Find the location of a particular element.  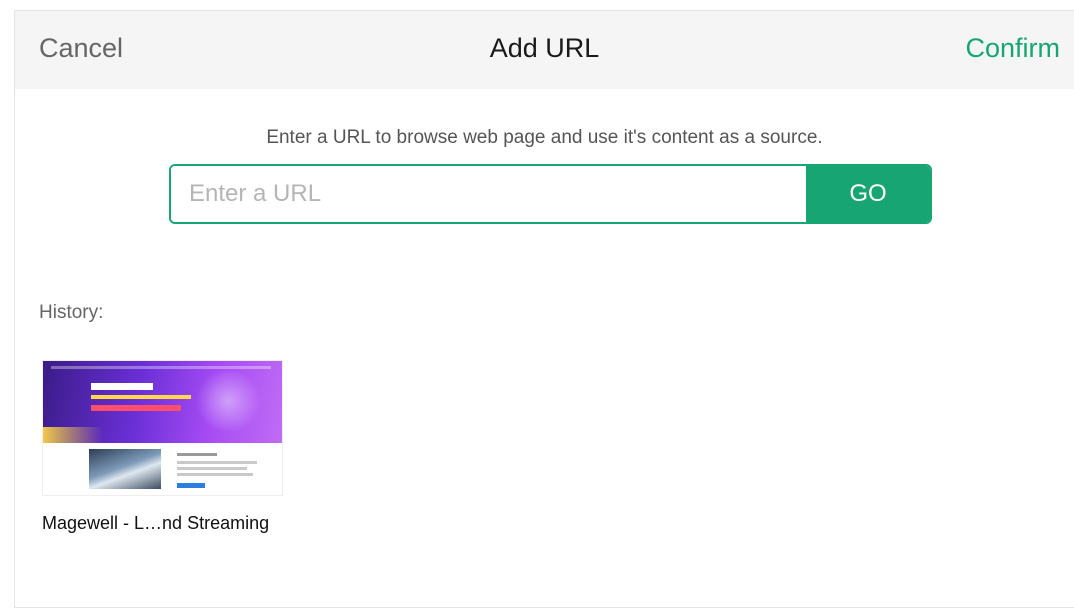

thumbnail-hero-banner is located at coordinates (162, 402).